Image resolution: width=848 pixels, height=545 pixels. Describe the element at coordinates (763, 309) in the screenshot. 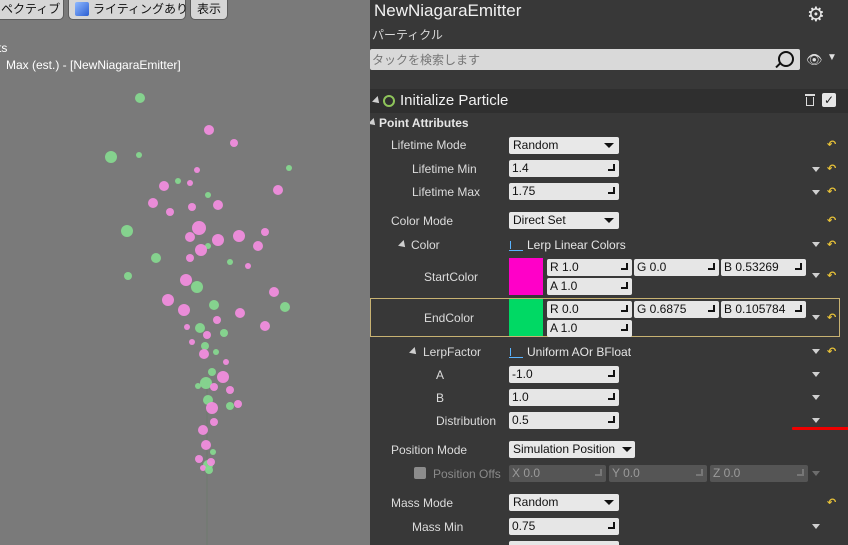

I see `end-color-b-input: B 0.105784` at that location.